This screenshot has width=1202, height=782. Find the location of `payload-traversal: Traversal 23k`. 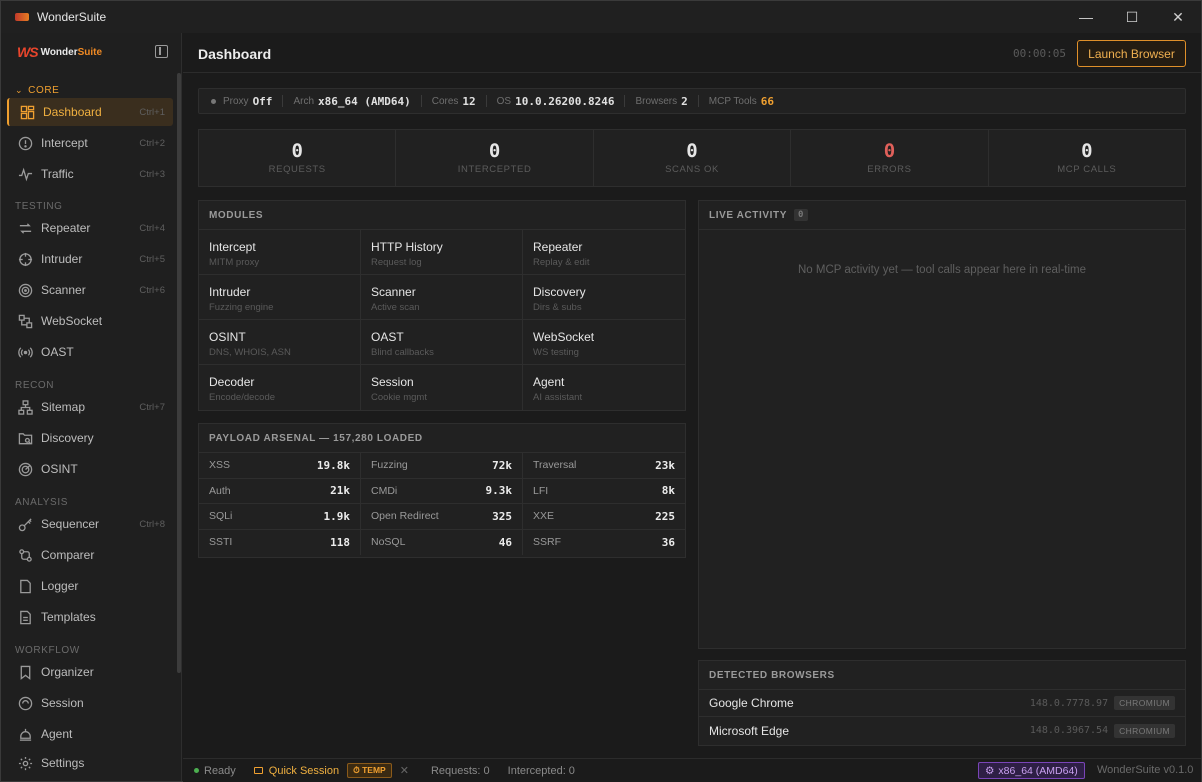

payload-traversal: Traversal 23k is located at coordinates (604, 466).